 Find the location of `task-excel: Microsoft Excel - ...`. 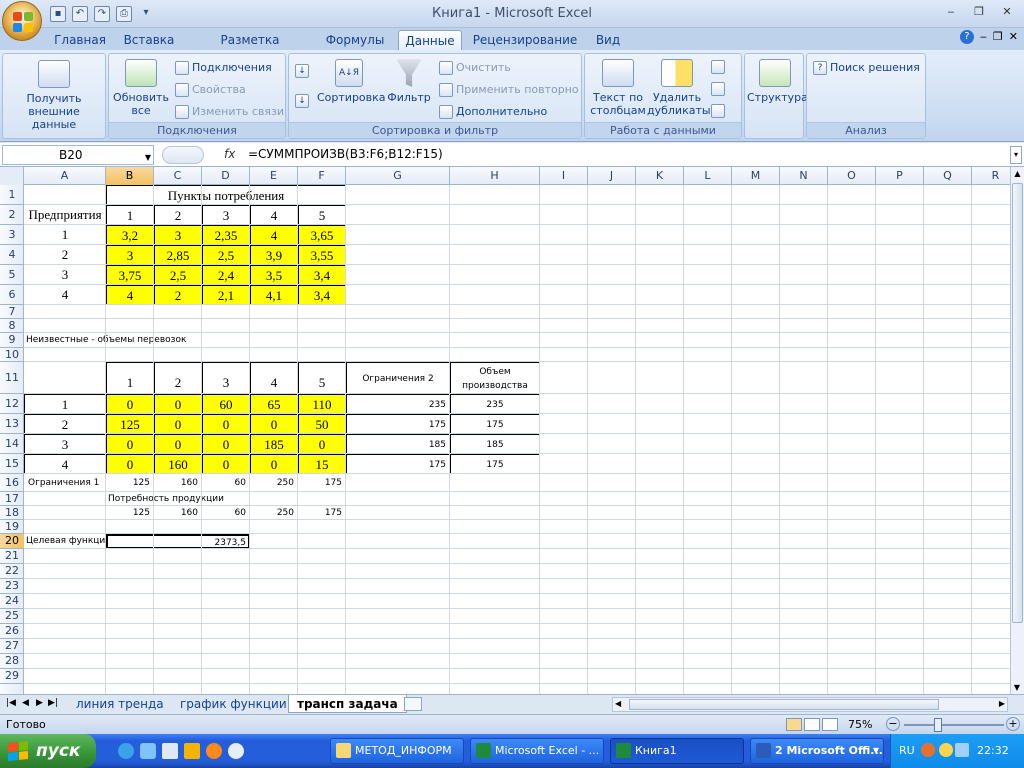

task-excel: Microsoft Excel - ... is located at coordinates (537, 751).